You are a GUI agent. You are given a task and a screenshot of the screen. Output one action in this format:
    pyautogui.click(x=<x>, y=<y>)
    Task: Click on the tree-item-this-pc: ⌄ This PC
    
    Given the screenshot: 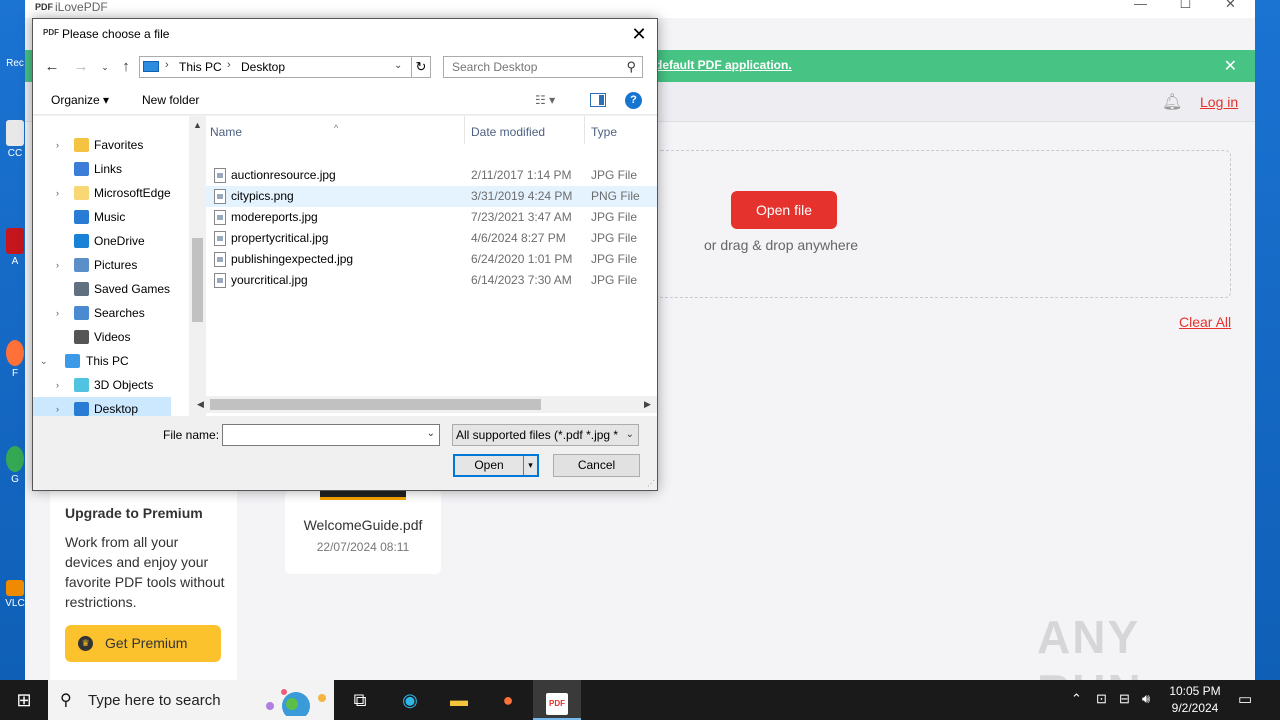 What is the action you would take?
    pyautogui.click(x=102, y=361)
    